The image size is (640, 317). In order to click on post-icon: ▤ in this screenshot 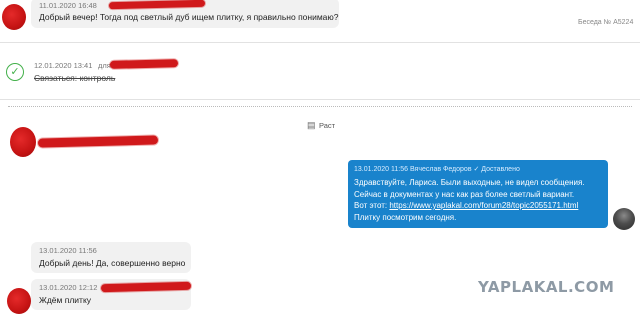, I will do `click(311, 125)`.